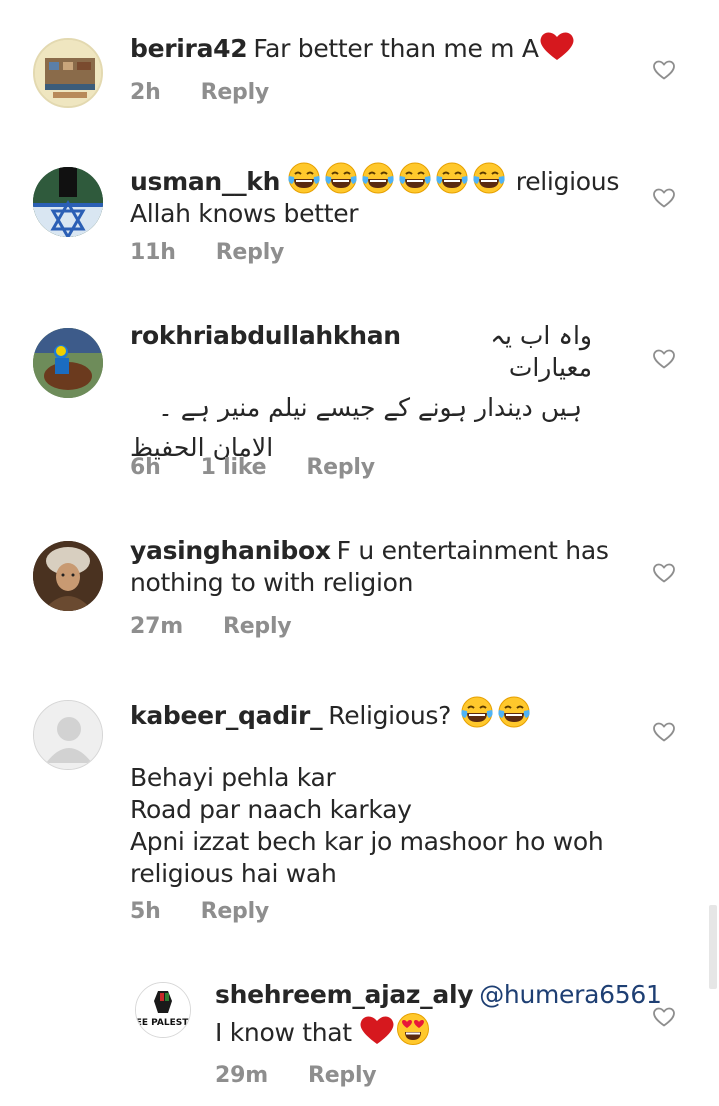 This screenshot has height=1106, width=719. What do you see at coordinates (145, 467) in the screenshot?
I see `timestamp: 6h` at bounding box center [145, 467].